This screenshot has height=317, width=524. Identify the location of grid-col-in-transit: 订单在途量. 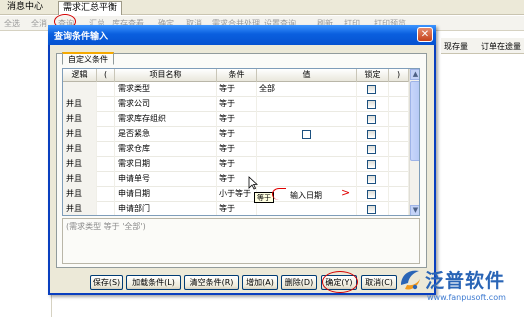
(501, 46).